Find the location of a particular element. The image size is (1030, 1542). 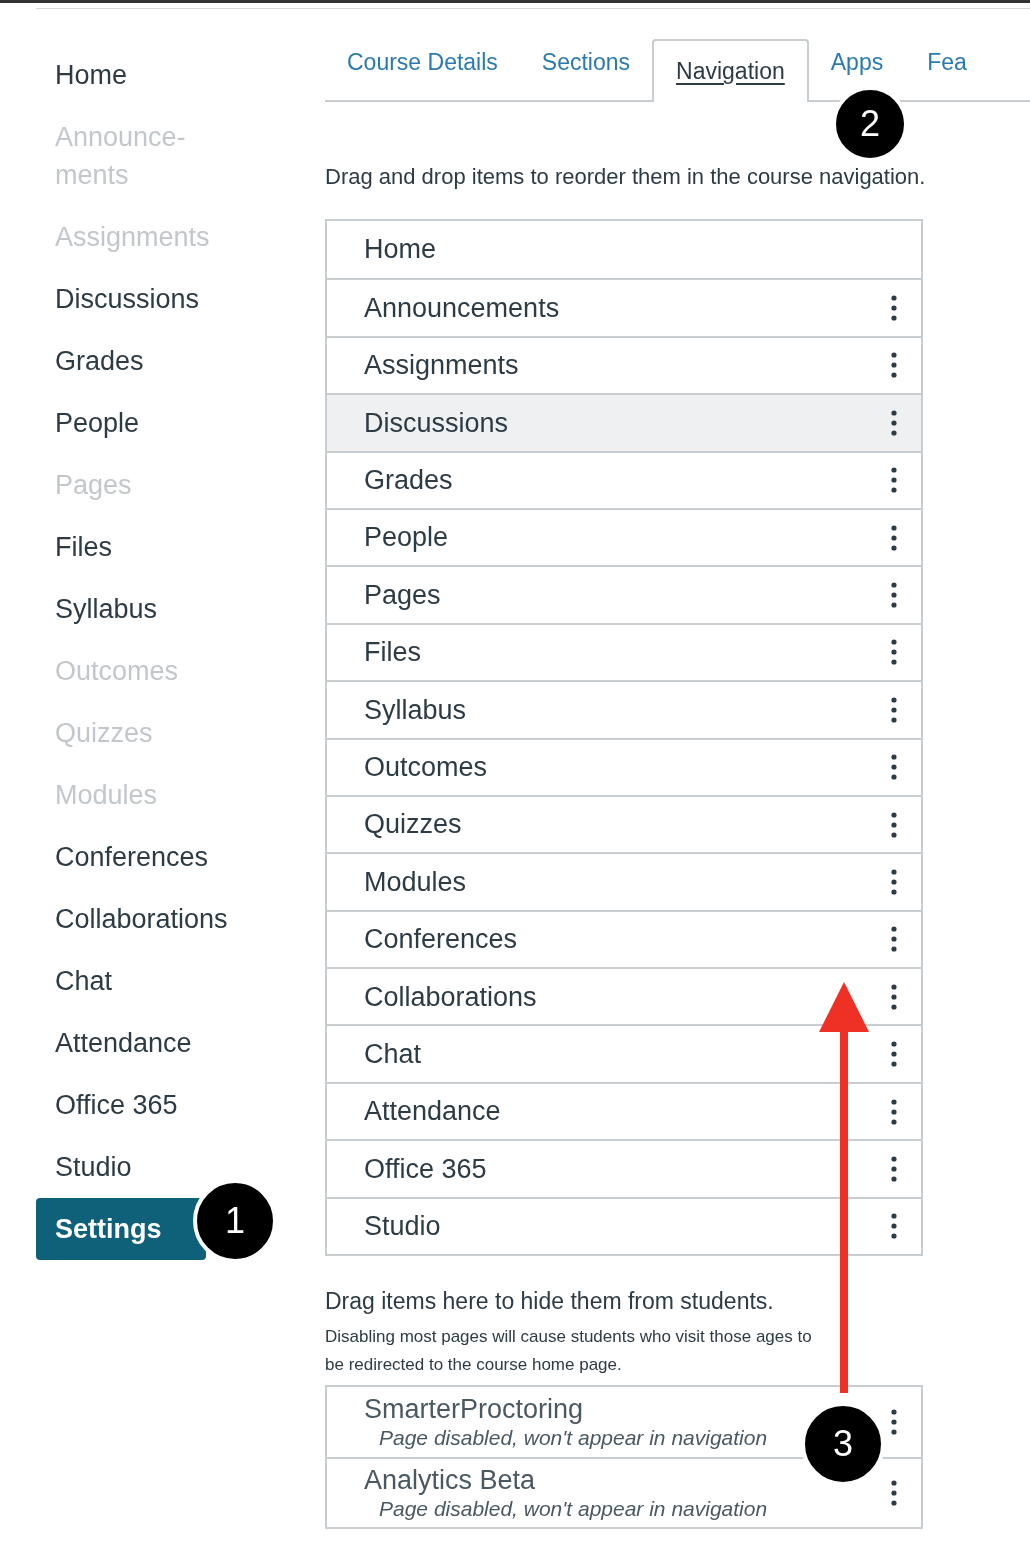

hidden-section-title: Drag items here to hide them from students. is located at coordinates (550, 1302).